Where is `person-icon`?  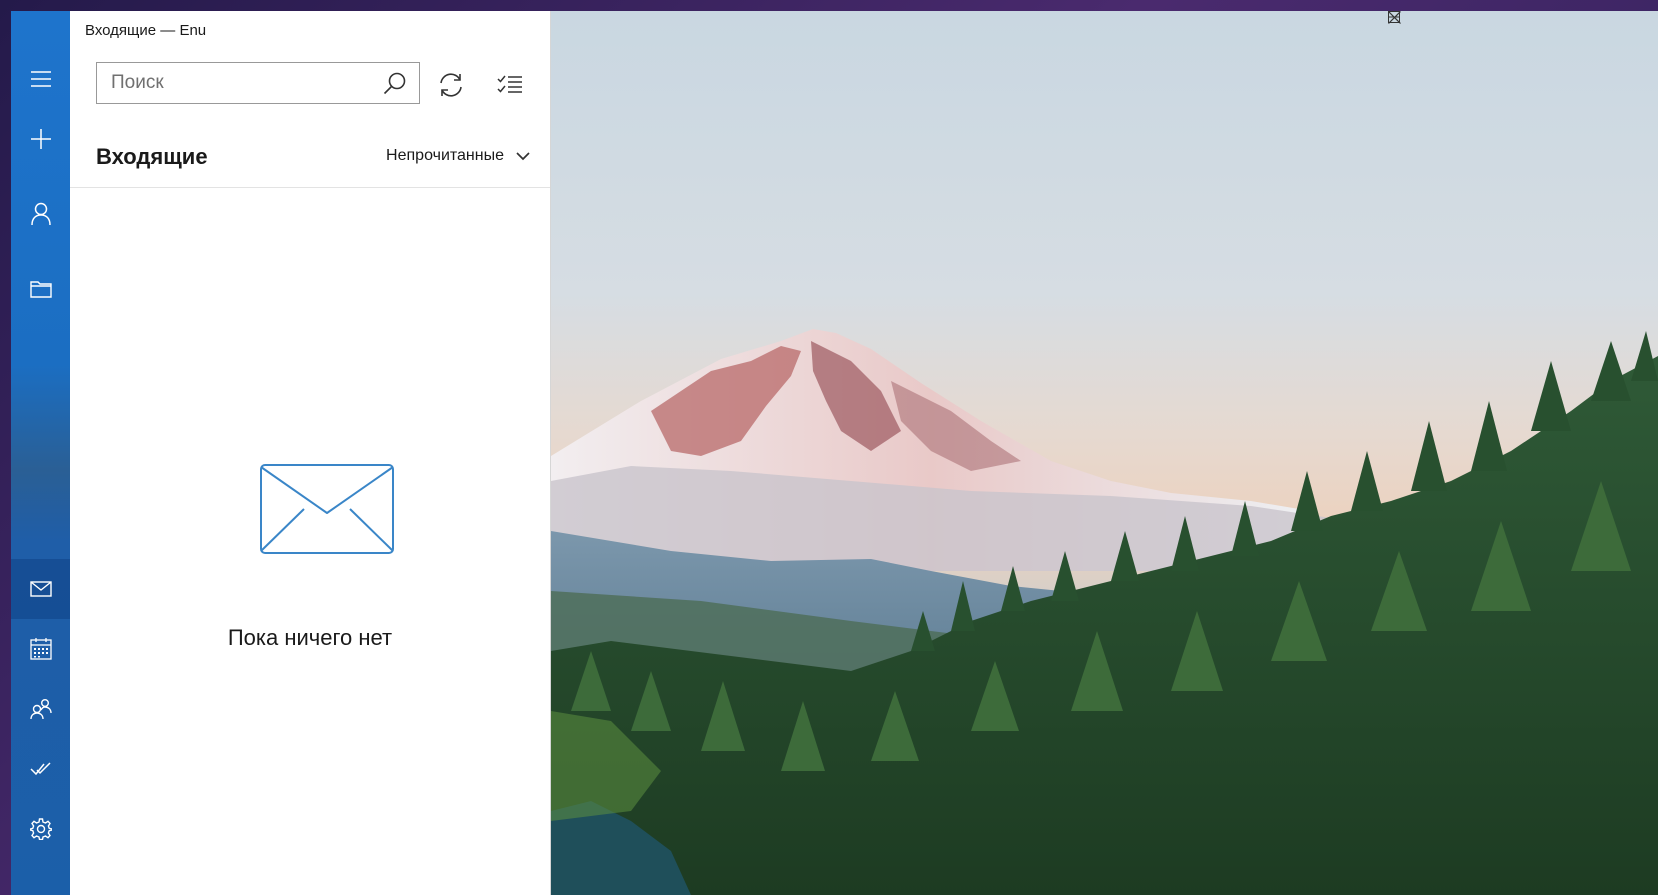 person-icon is located at coordinates (40, 214).